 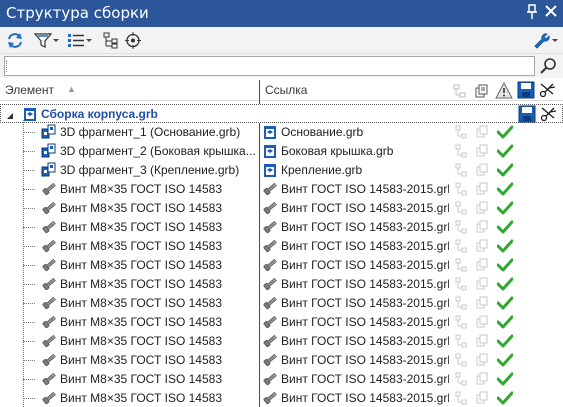 What do you see at coordinates (504, 91) in the screenshot?
I see `warning-icon` at bounding box center [504, 91].